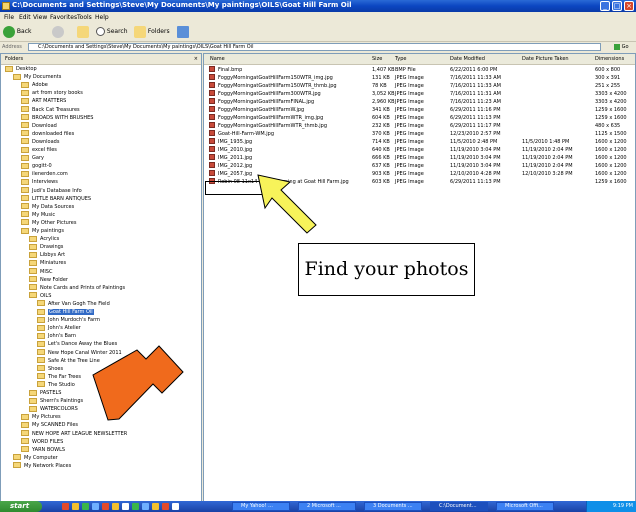 The image size is (636, 512). I want to click on folder-tree-item: Acrylics, so click(44, 239).